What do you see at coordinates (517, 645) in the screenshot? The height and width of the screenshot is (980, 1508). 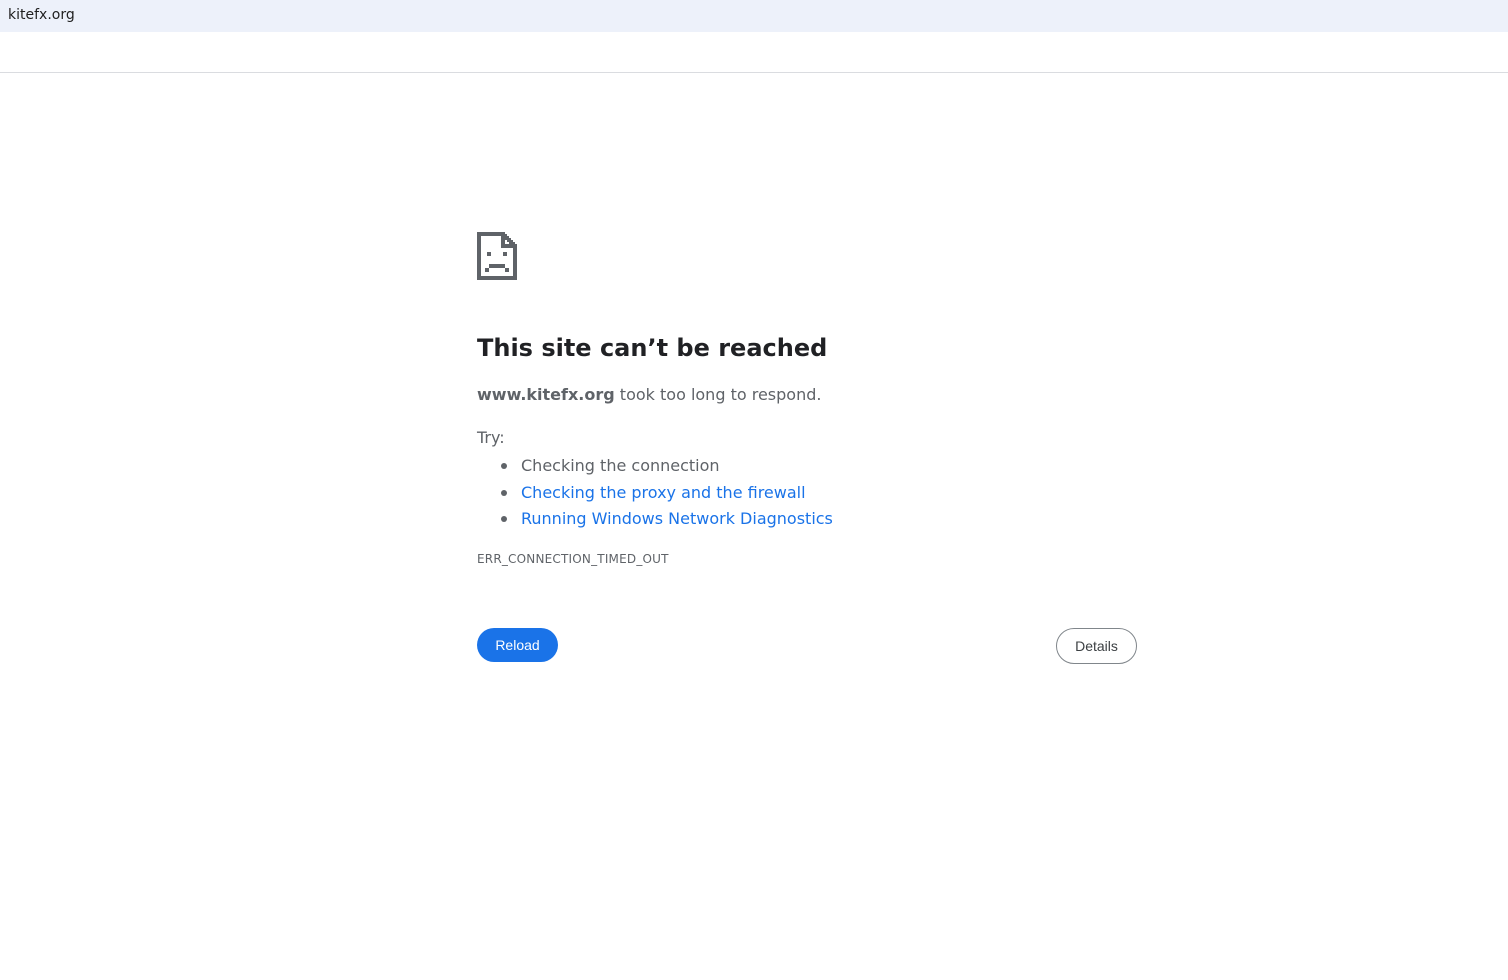 I see `reload-button: Reload` at bounding box center [517, 645].